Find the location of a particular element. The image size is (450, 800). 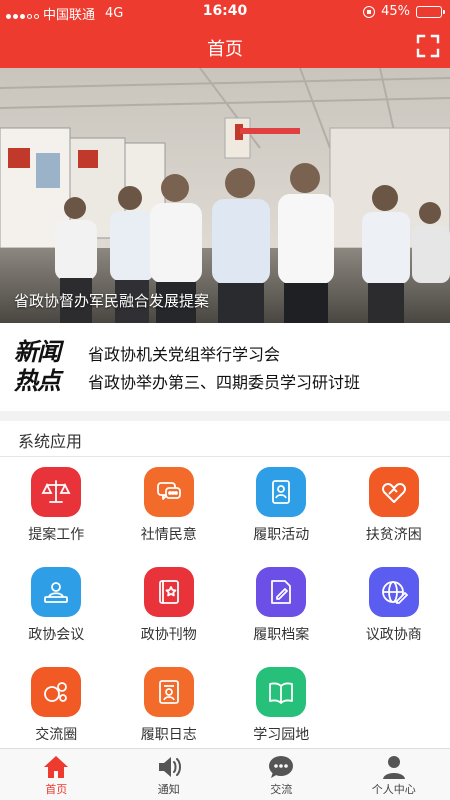

app-cppcc-journal: 政协刊物 is located at coordinates (169, 607).